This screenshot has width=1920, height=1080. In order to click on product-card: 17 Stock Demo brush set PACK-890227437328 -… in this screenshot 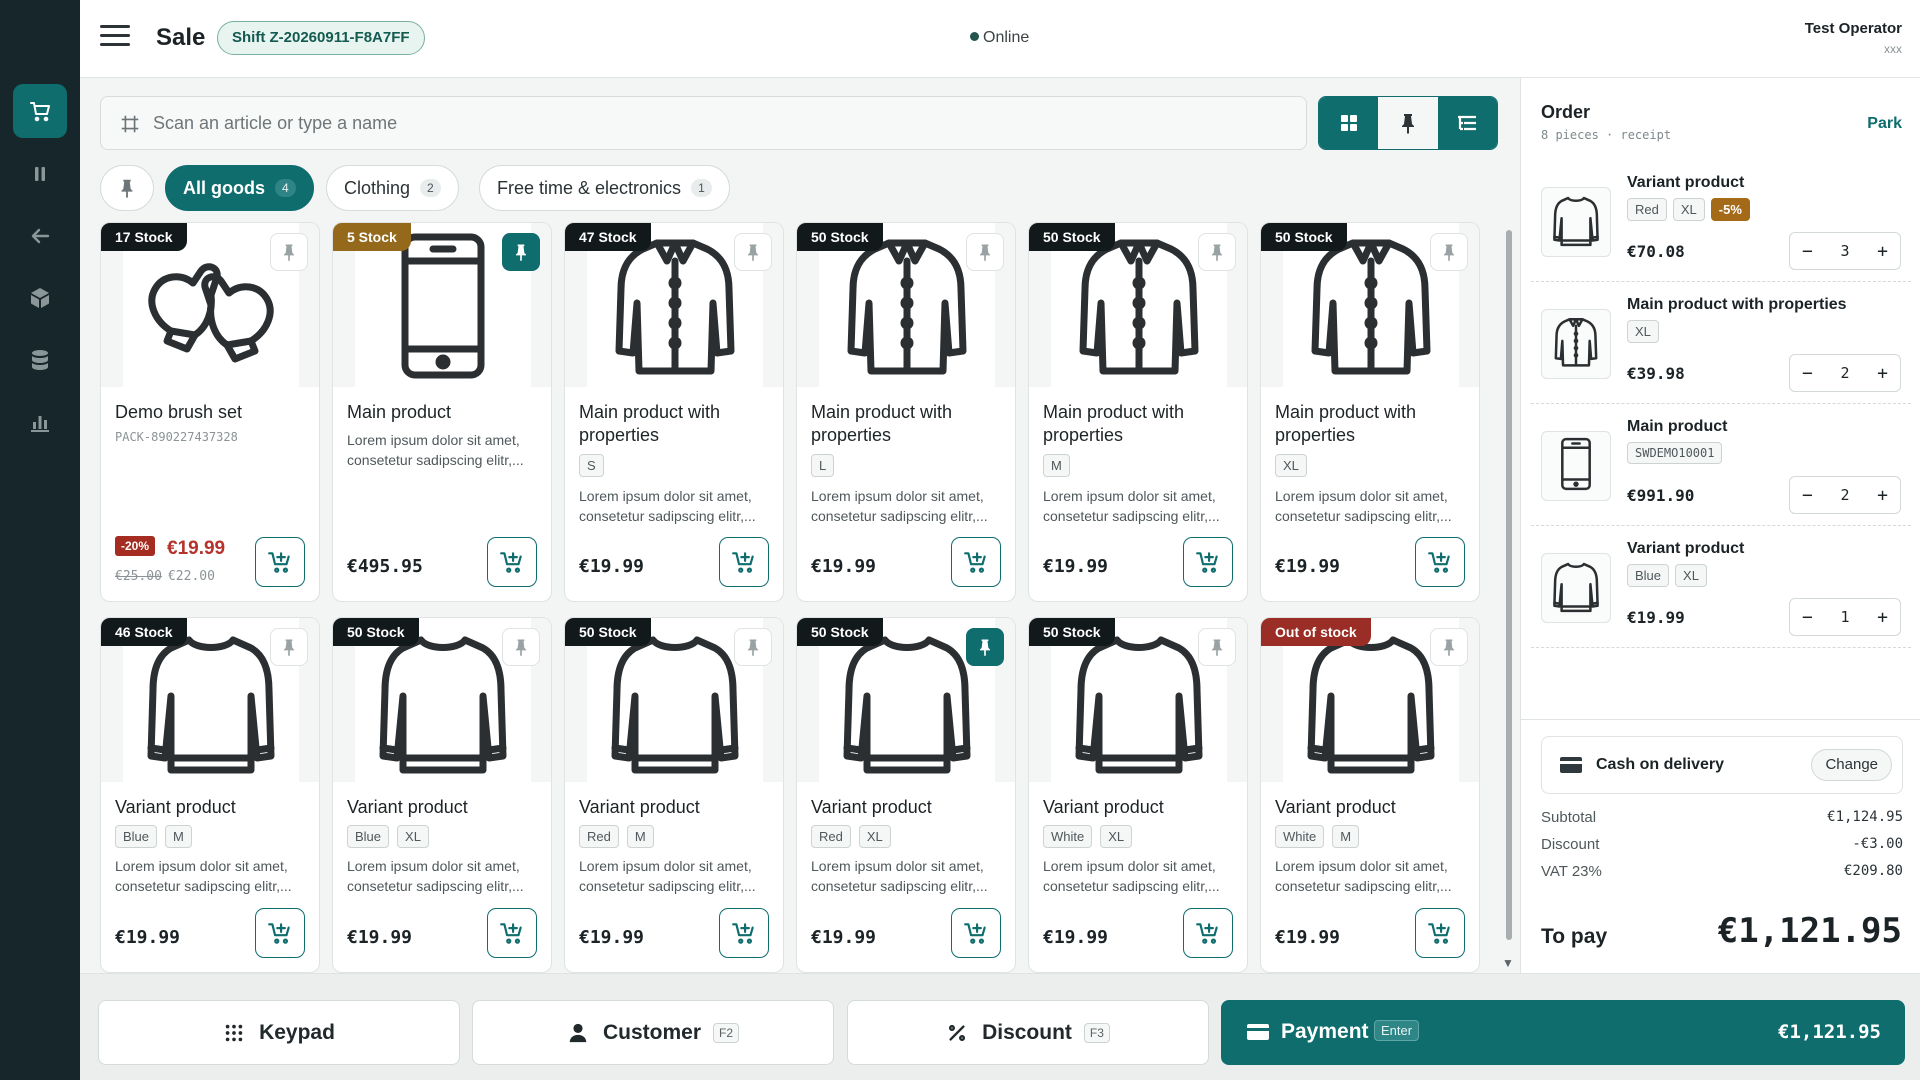, I will do `click(210, 412)`.